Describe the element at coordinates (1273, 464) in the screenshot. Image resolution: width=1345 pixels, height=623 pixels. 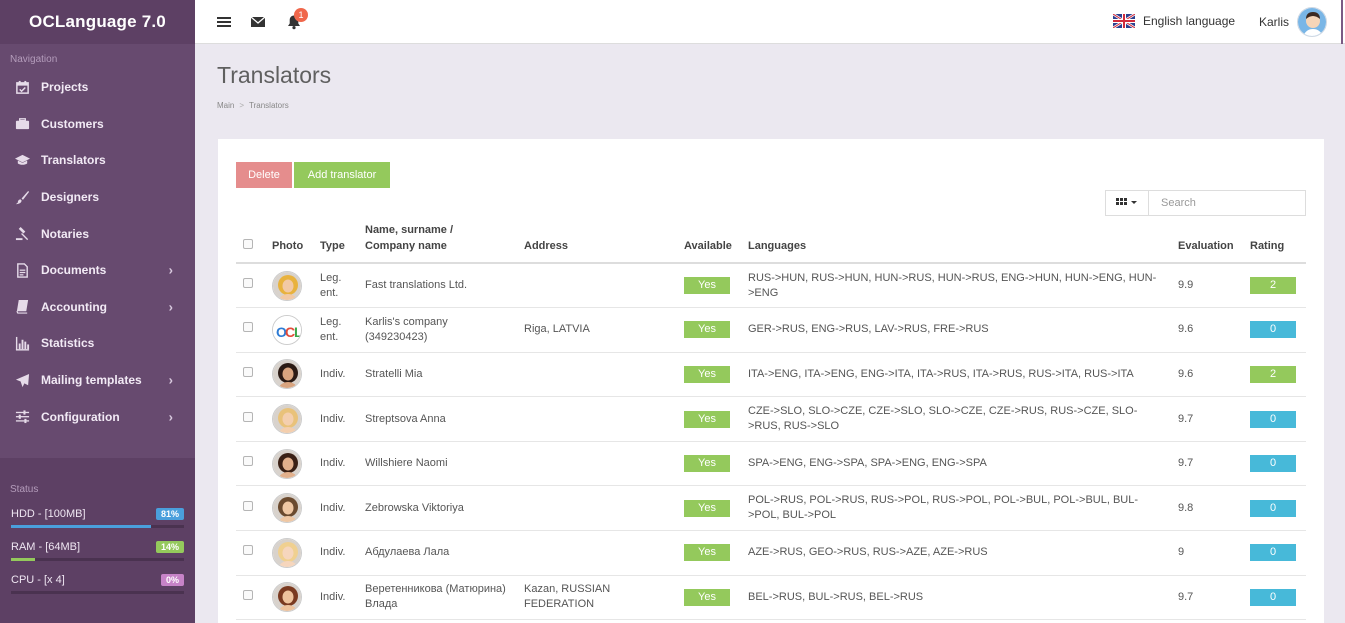
I see `rating-badge: 0` at that location.